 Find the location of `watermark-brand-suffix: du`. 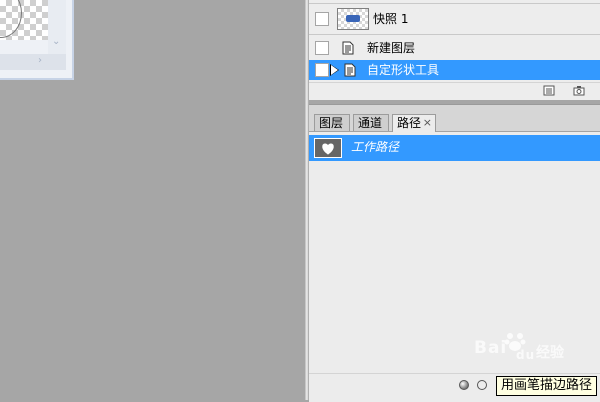

watermark-brand-suffix: du is located at coordinates (526, 355).